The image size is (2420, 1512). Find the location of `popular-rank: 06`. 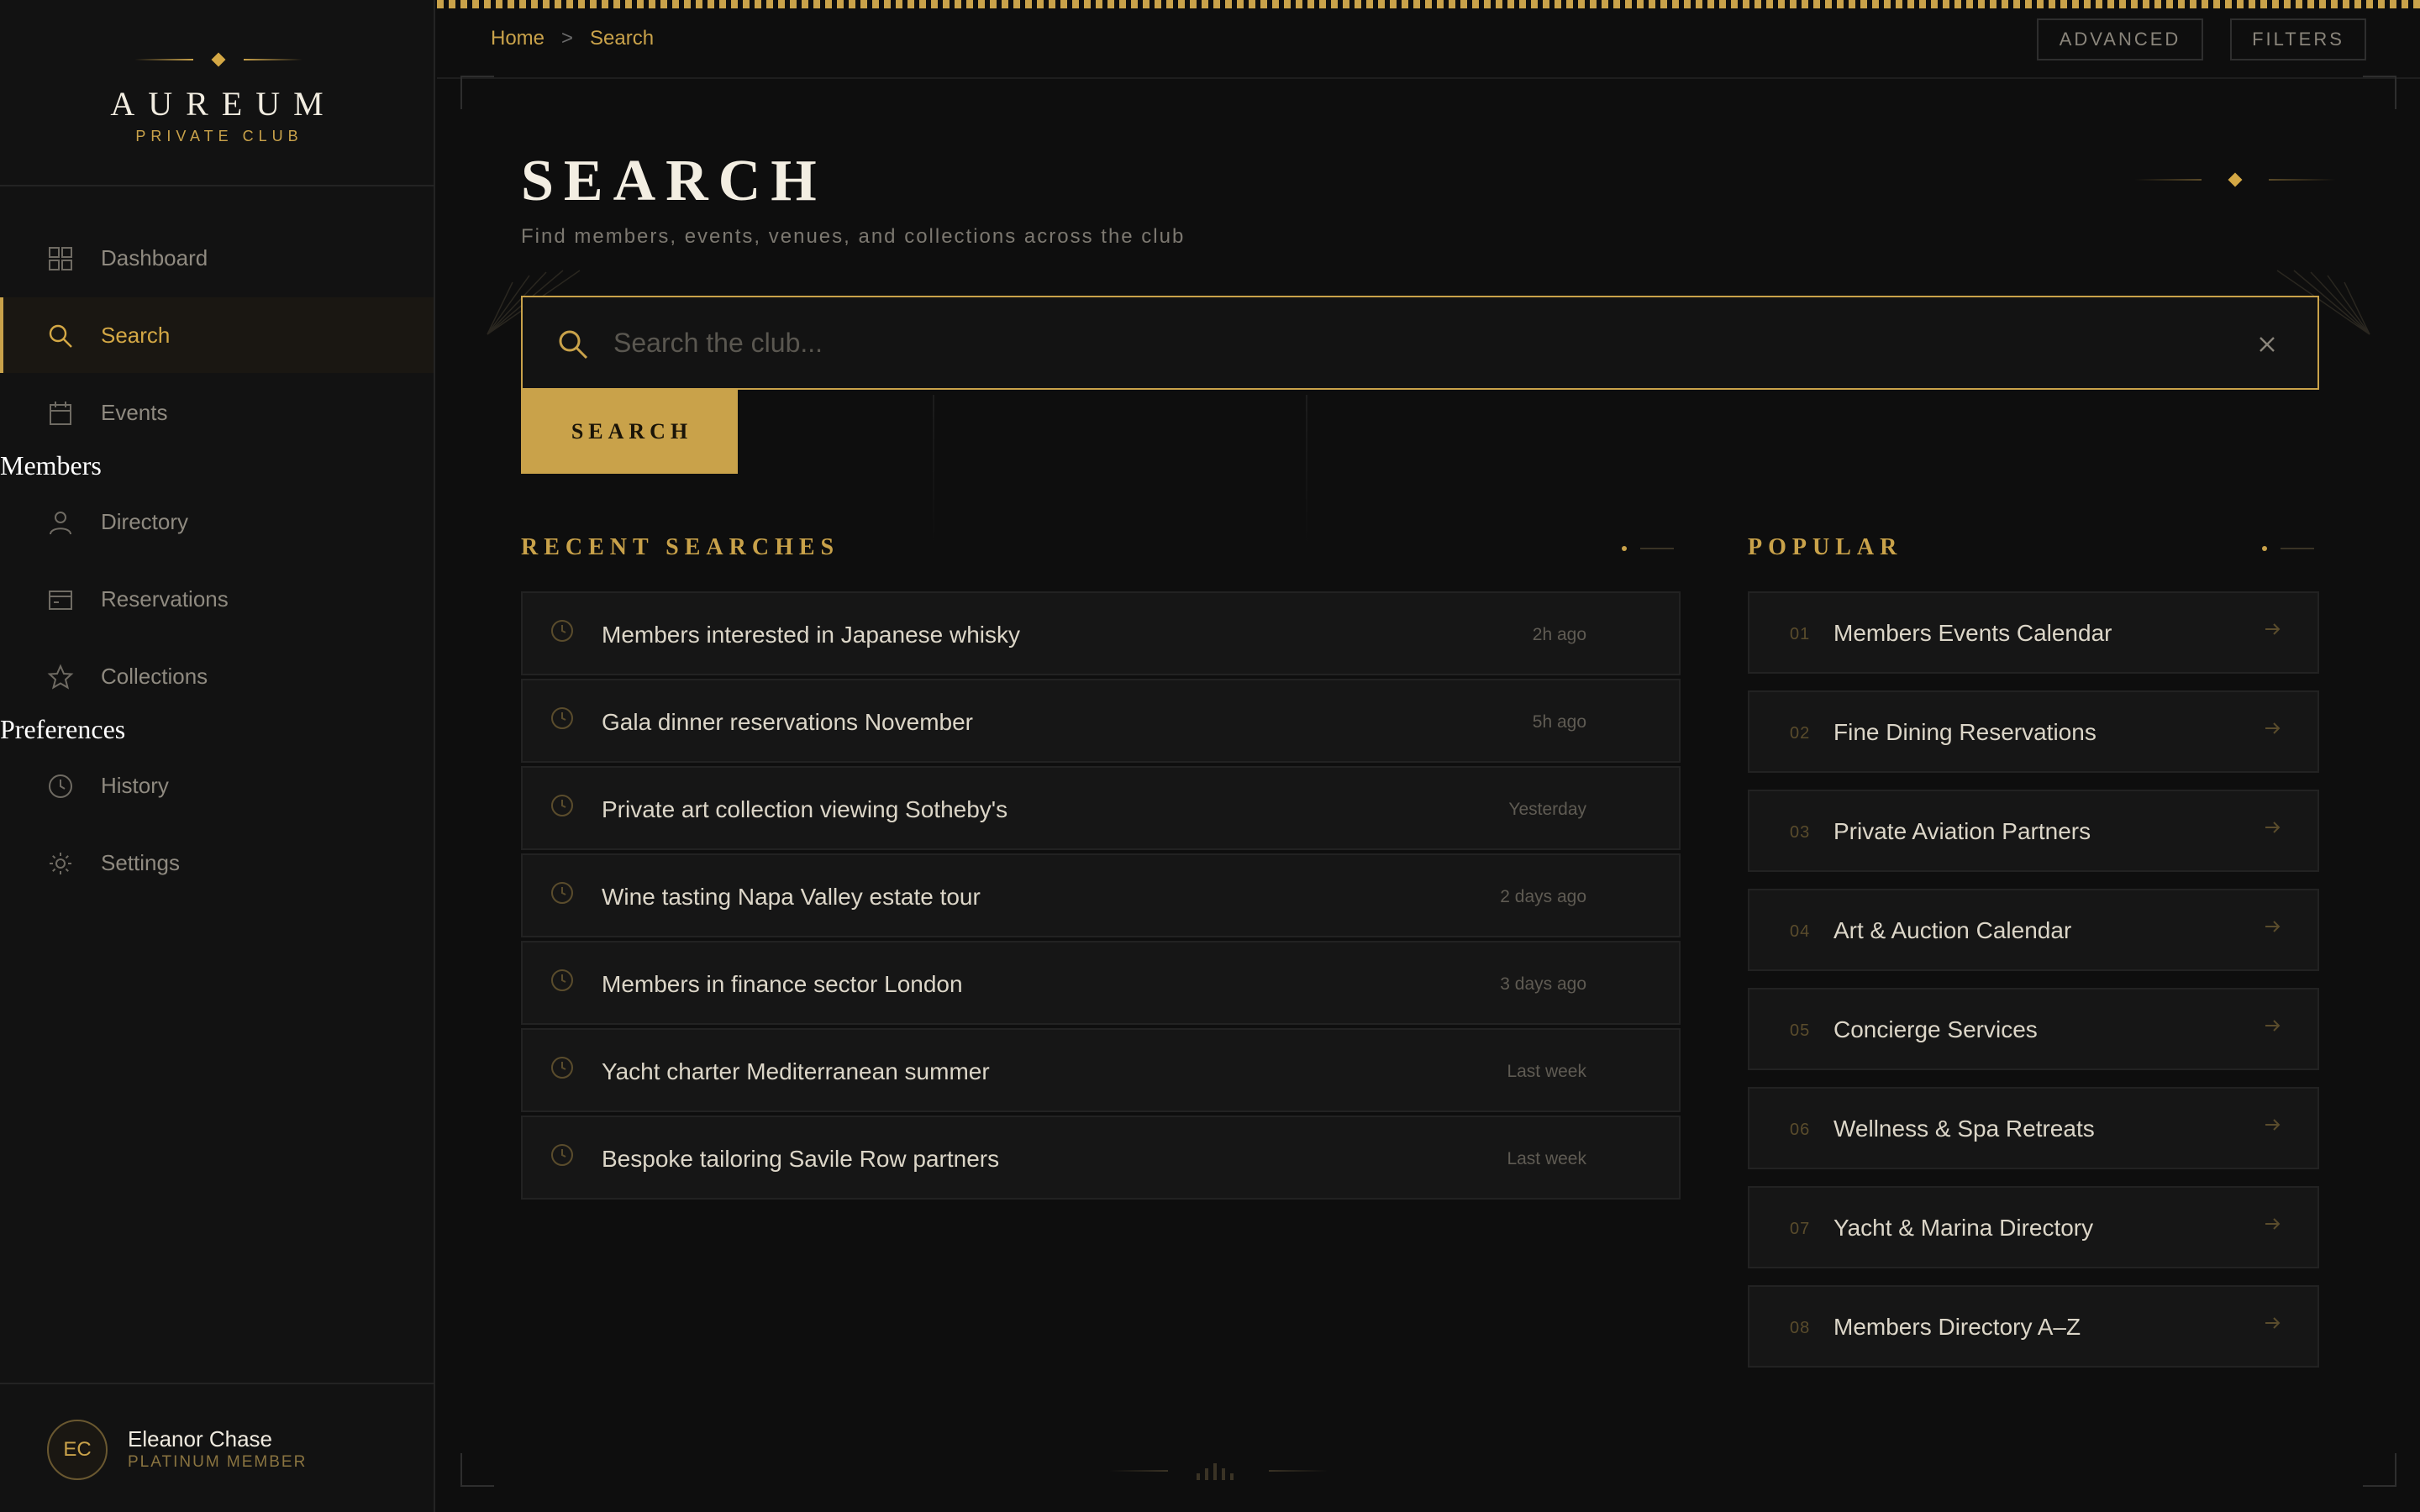

popular-rank: 06 is located at coordinates (1801, 1130).